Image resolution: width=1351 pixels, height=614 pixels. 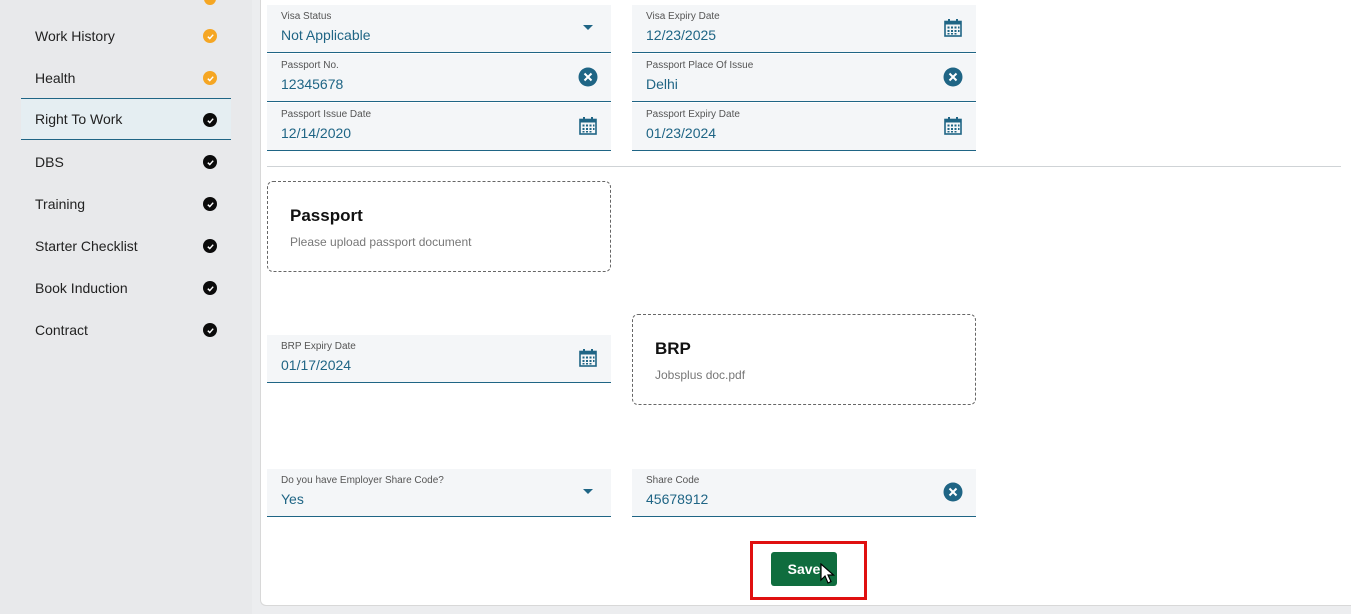 What do you see at coordinates (439, 493) in the screenshot?
I see `employer-share-code-select: Do you have Employer Share Code? Yes` at bounding box center [439, 493].